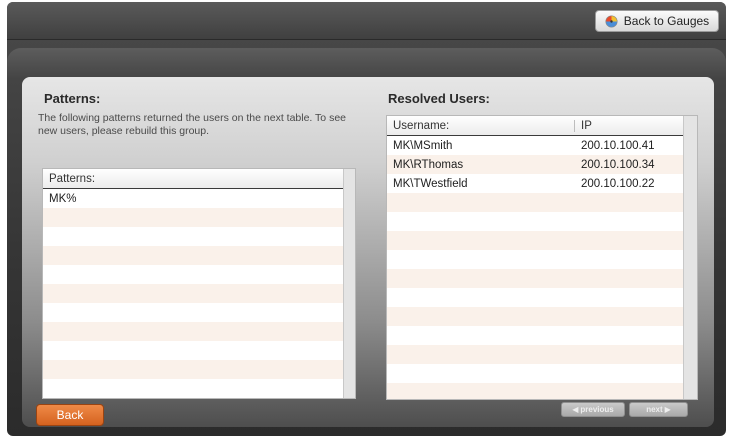 This screenshot has width=730, height=438. I want to click on previous-button: ◀ previous, so click(593, 409).